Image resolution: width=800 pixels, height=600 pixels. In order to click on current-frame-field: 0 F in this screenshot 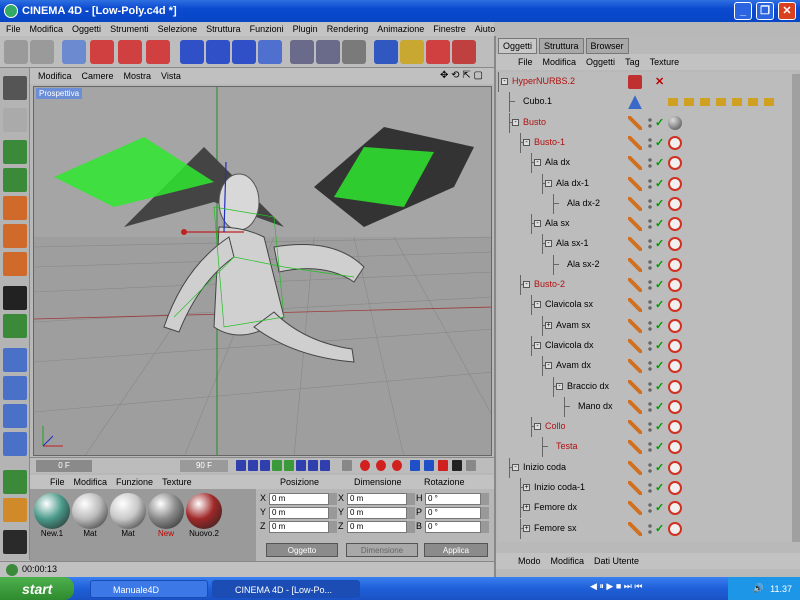, I will do `click(64, 466)`.